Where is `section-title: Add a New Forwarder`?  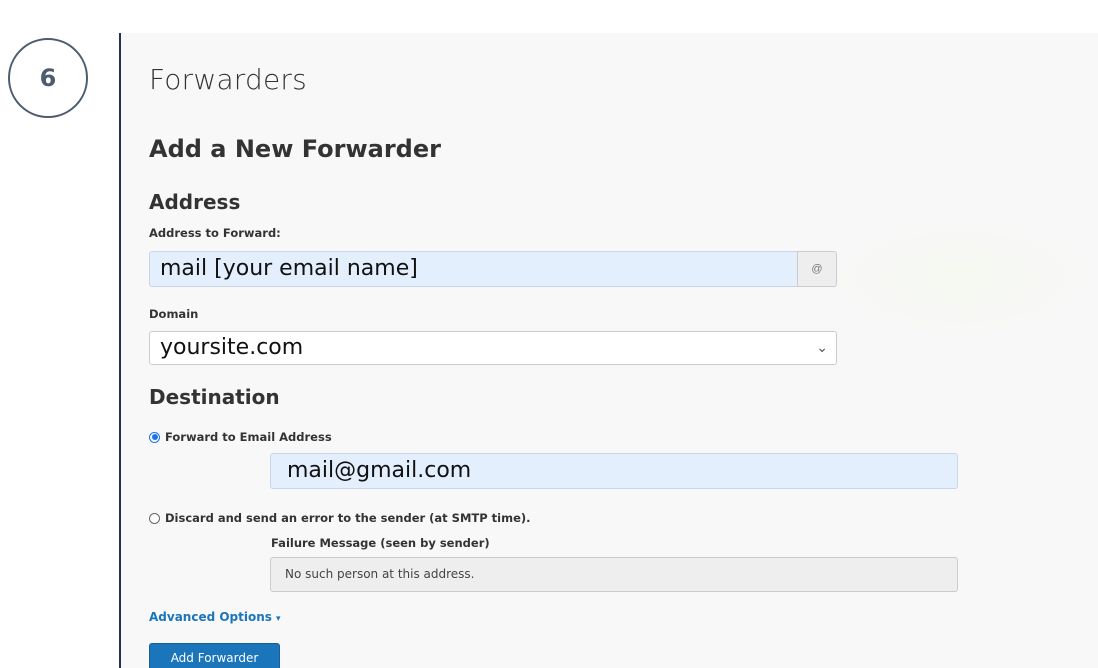
section-title: Add a New Forwarder is located at coordinates (295, 149).